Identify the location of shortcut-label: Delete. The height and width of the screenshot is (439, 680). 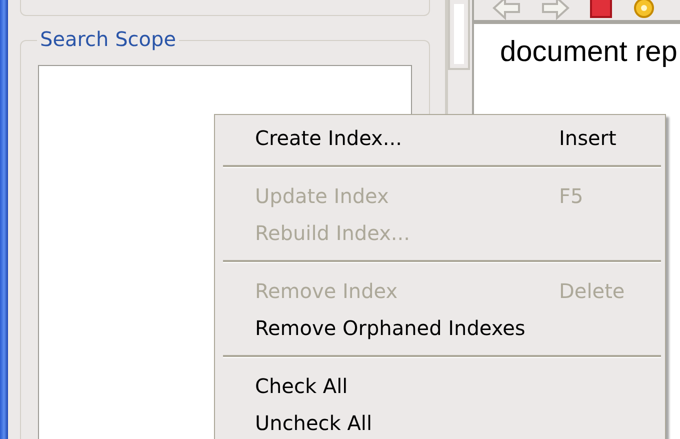
(592, 290).